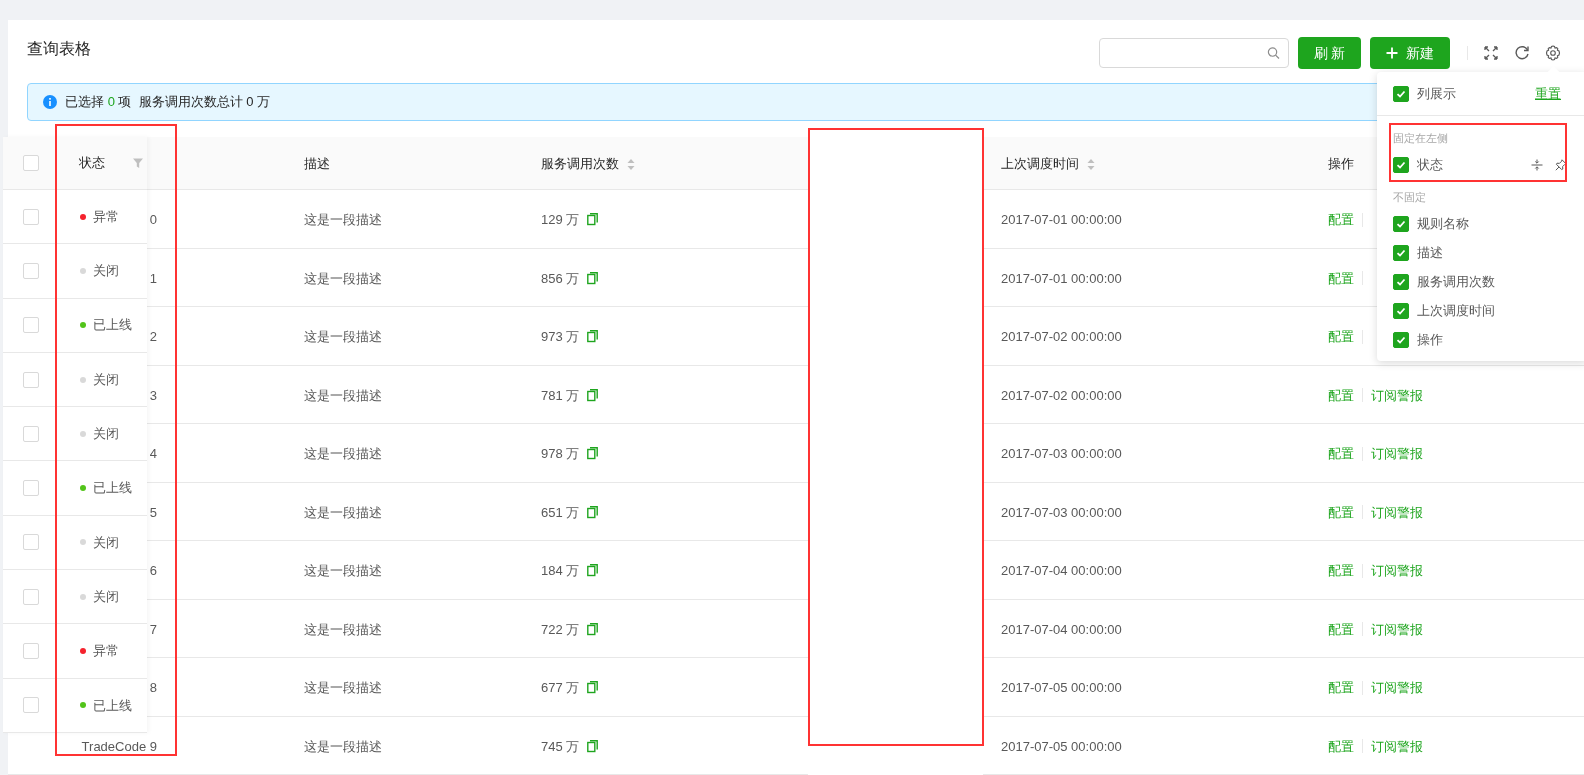 This screenshot has height=775, width=1584. I want to click on table-cell-text: 3, so click(153, 395).